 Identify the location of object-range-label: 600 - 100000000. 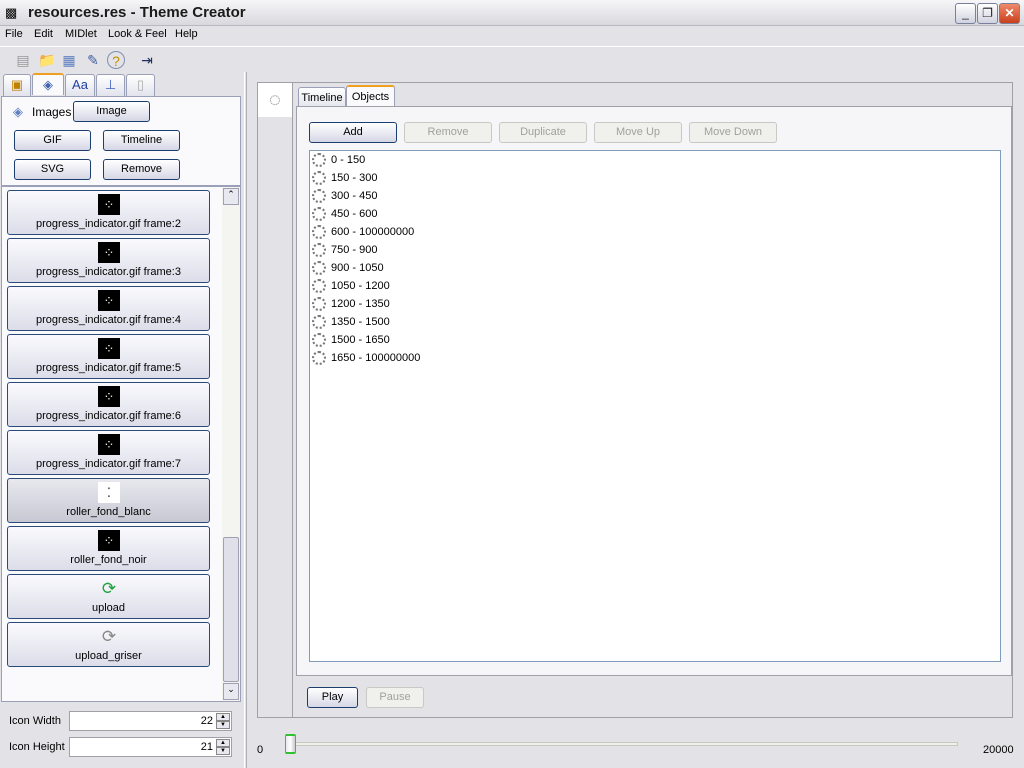
(373, 232).